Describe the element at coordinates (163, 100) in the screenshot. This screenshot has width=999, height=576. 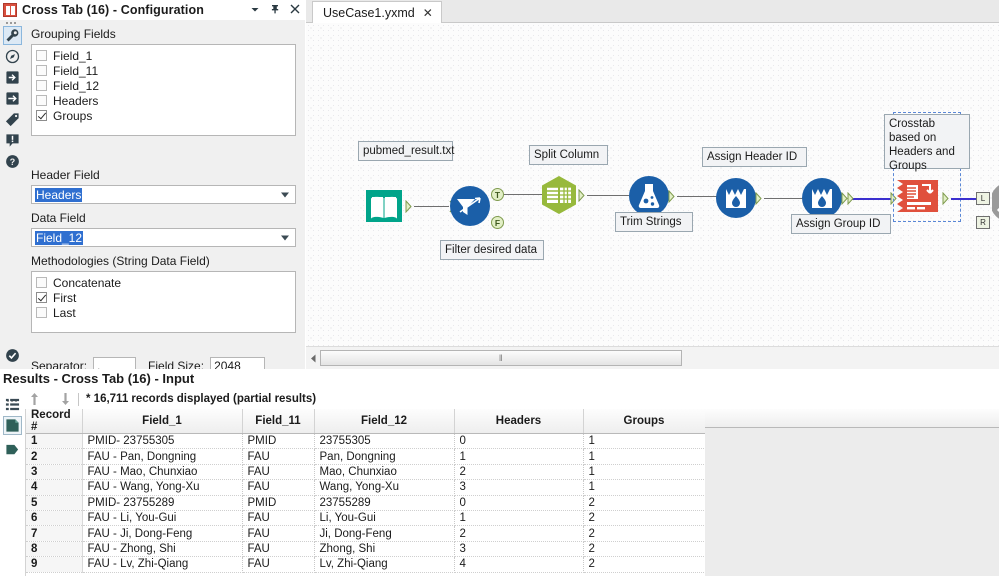
I see `list-item: Headers` at that location.